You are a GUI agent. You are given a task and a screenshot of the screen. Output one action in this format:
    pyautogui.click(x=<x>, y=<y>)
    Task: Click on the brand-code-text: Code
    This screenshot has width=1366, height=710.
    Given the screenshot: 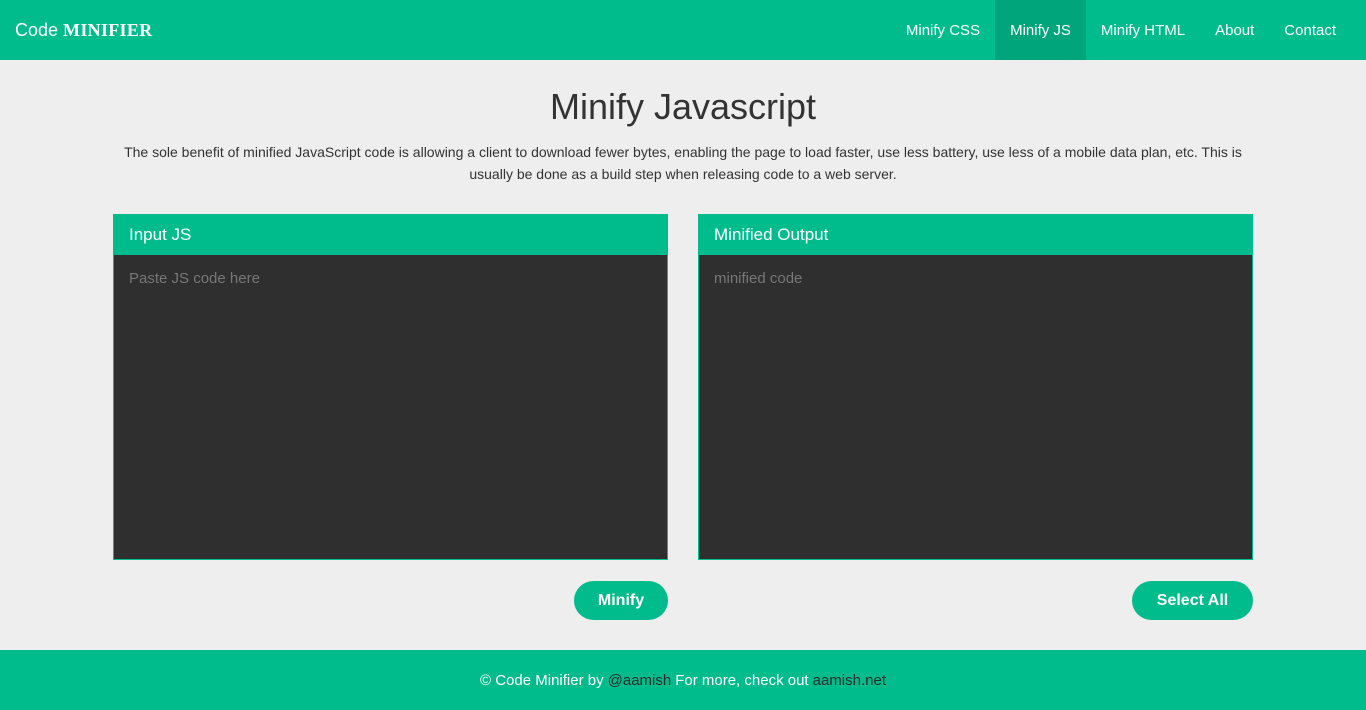 What is the action you would take?
    pyautogui.click(x=37, y=29)
    